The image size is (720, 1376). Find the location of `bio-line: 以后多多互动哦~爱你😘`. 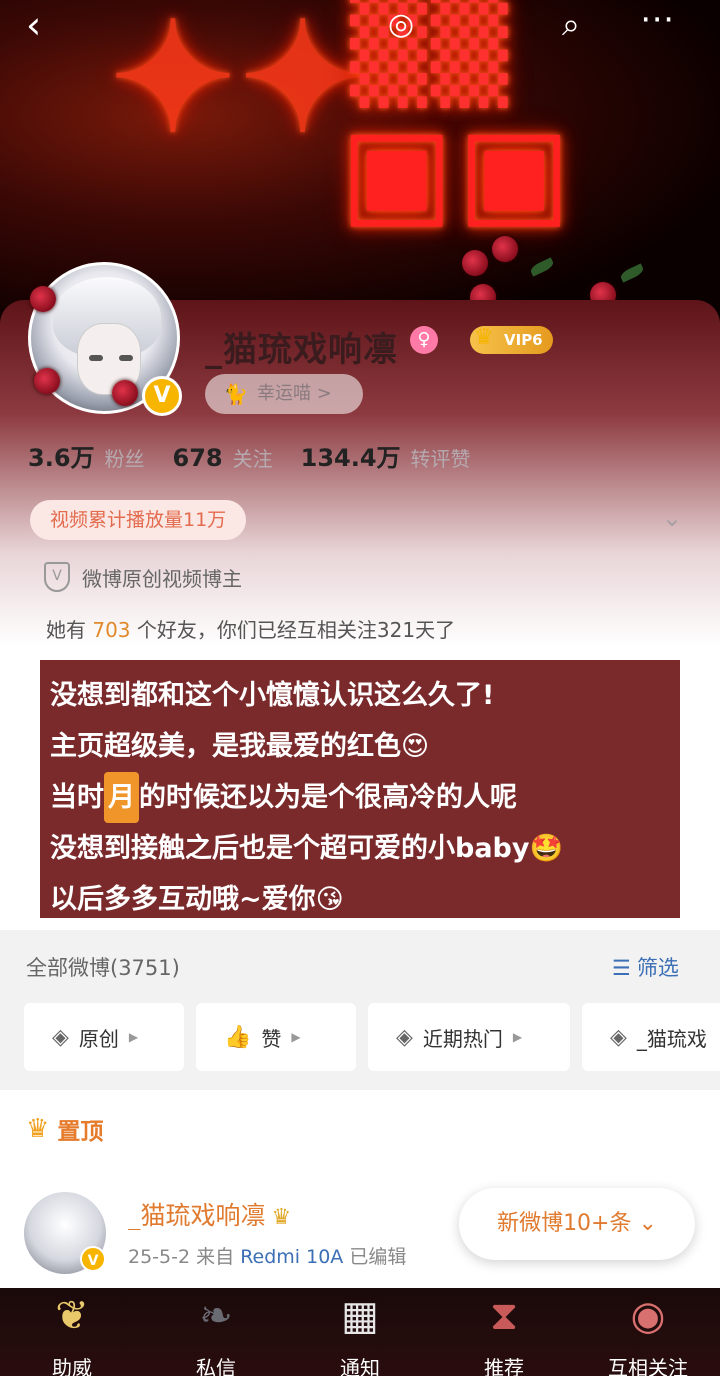

bio-line: 以后多多互动哦~爱你😘 is located at coordinates (197, 899).